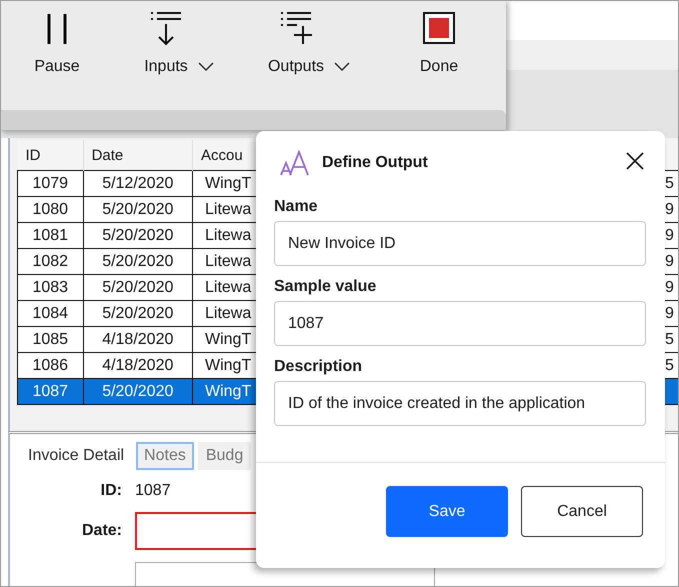  What do you see at coordinates (447, 511) in the screenshot?
I see `save-button: Save` at bounding box center [447, 511].